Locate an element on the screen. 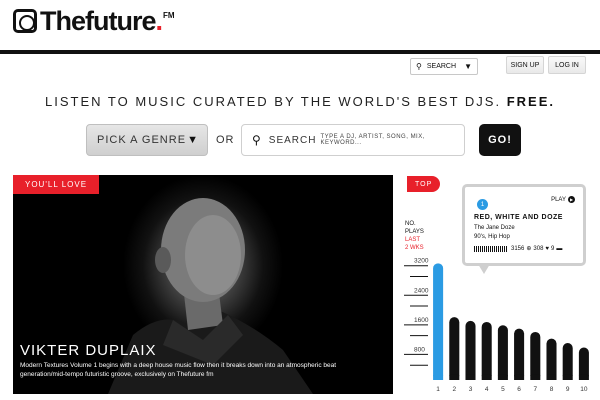 Image resolution: width=600 pixels, height=400 pixels. header-divider is located at coordinates (300, 52).